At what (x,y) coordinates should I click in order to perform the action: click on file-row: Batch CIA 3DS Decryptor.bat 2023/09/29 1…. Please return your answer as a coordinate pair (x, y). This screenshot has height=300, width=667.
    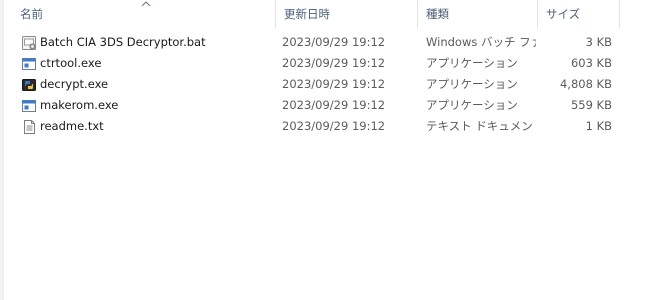
    Looking at the image, I should click on (318, 42).